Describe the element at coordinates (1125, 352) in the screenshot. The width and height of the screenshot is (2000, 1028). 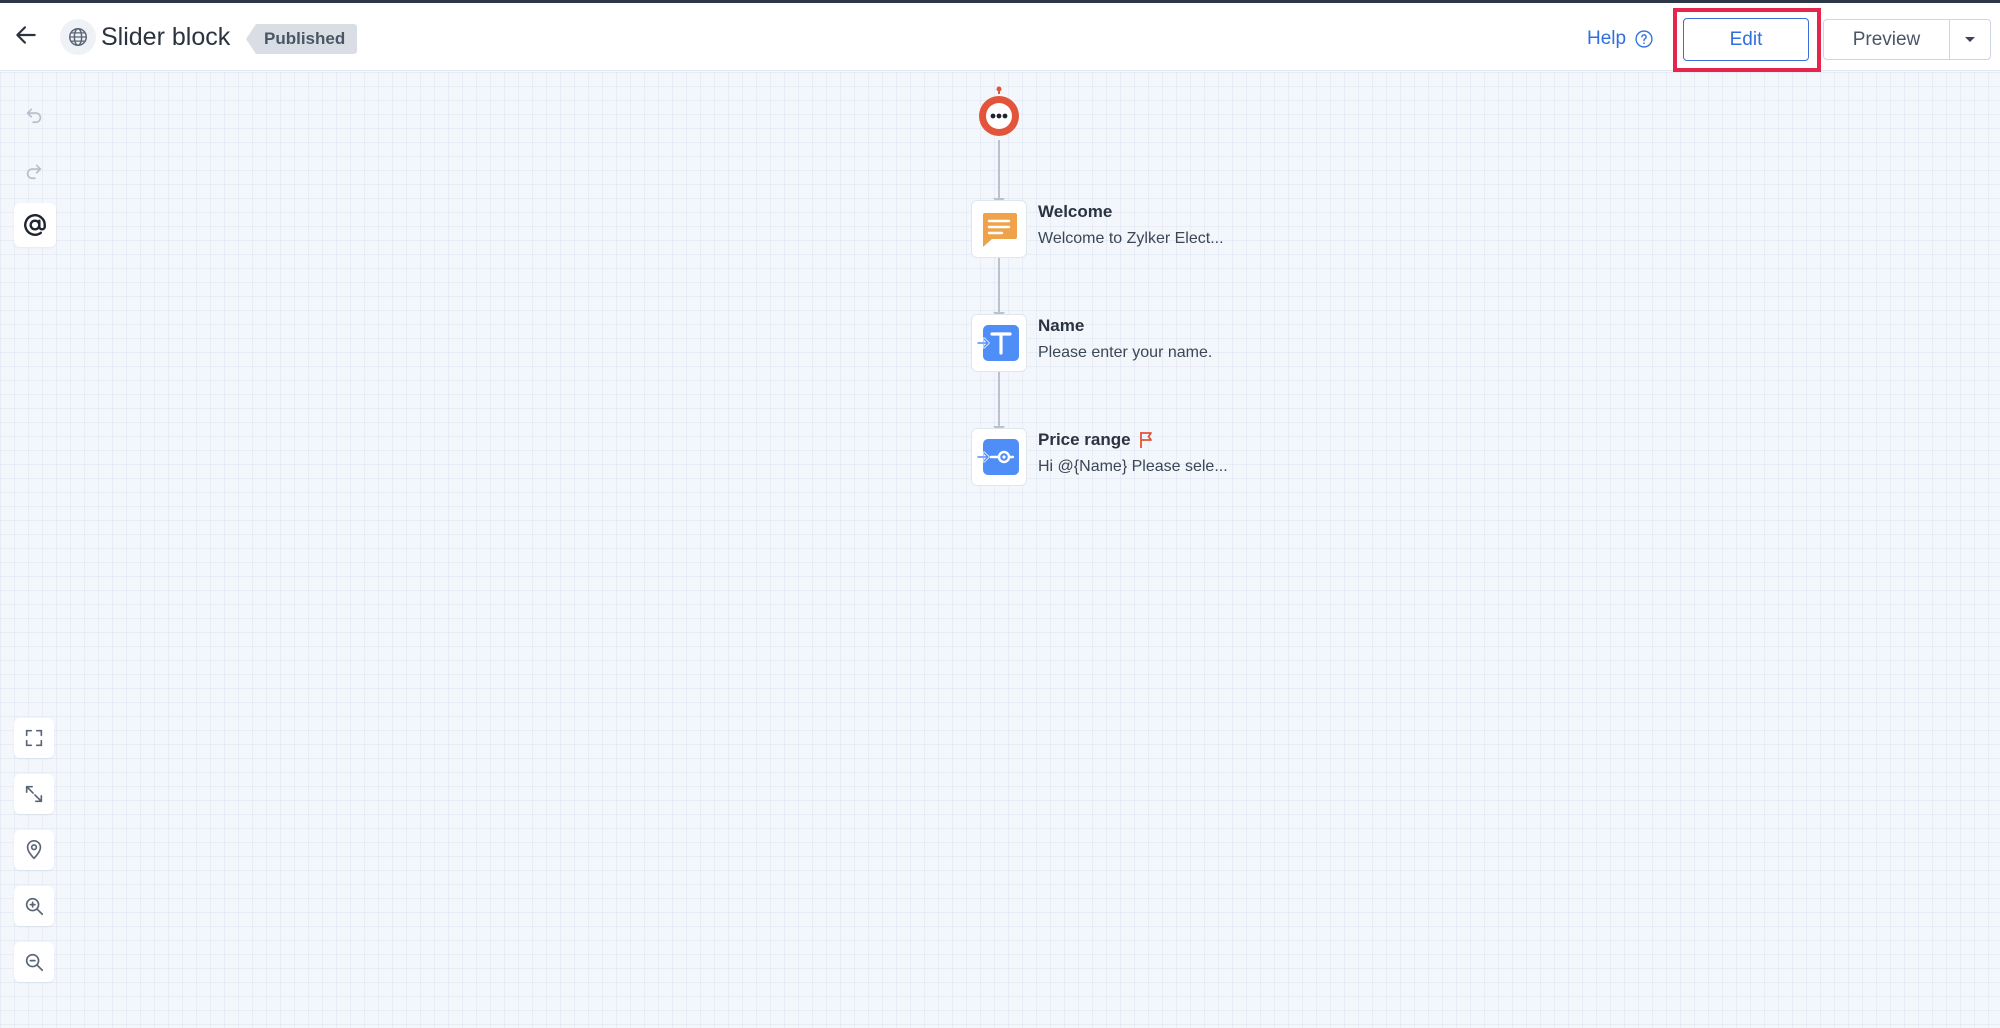
I see `block-description: Please enter your name.` at that location.